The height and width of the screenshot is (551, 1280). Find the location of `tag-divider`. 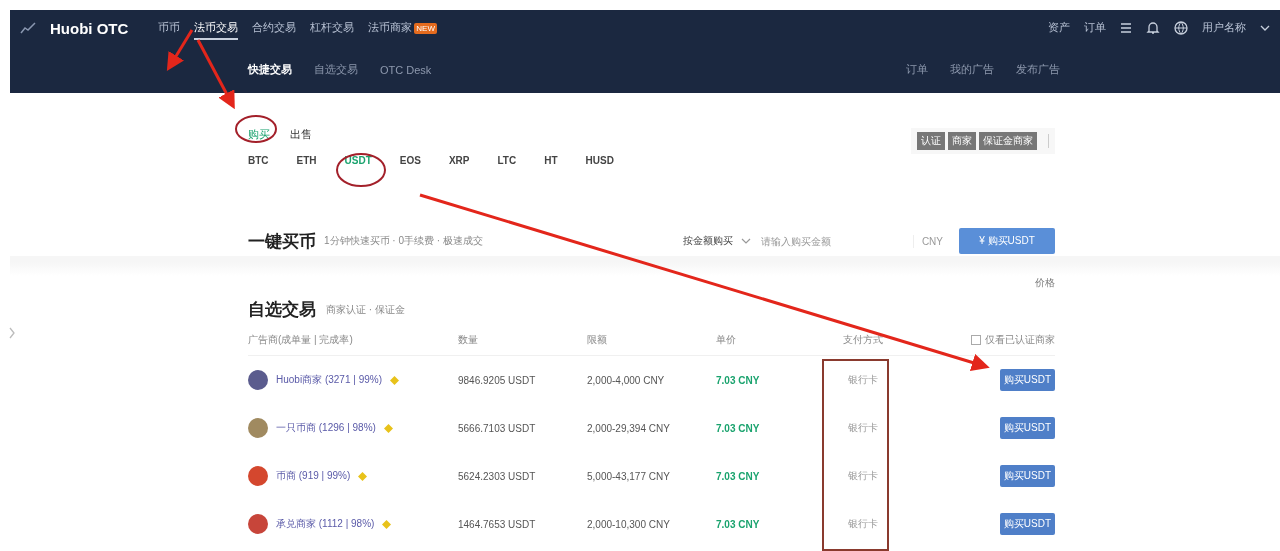

tag-divider is located at coordinates (1048, 140).